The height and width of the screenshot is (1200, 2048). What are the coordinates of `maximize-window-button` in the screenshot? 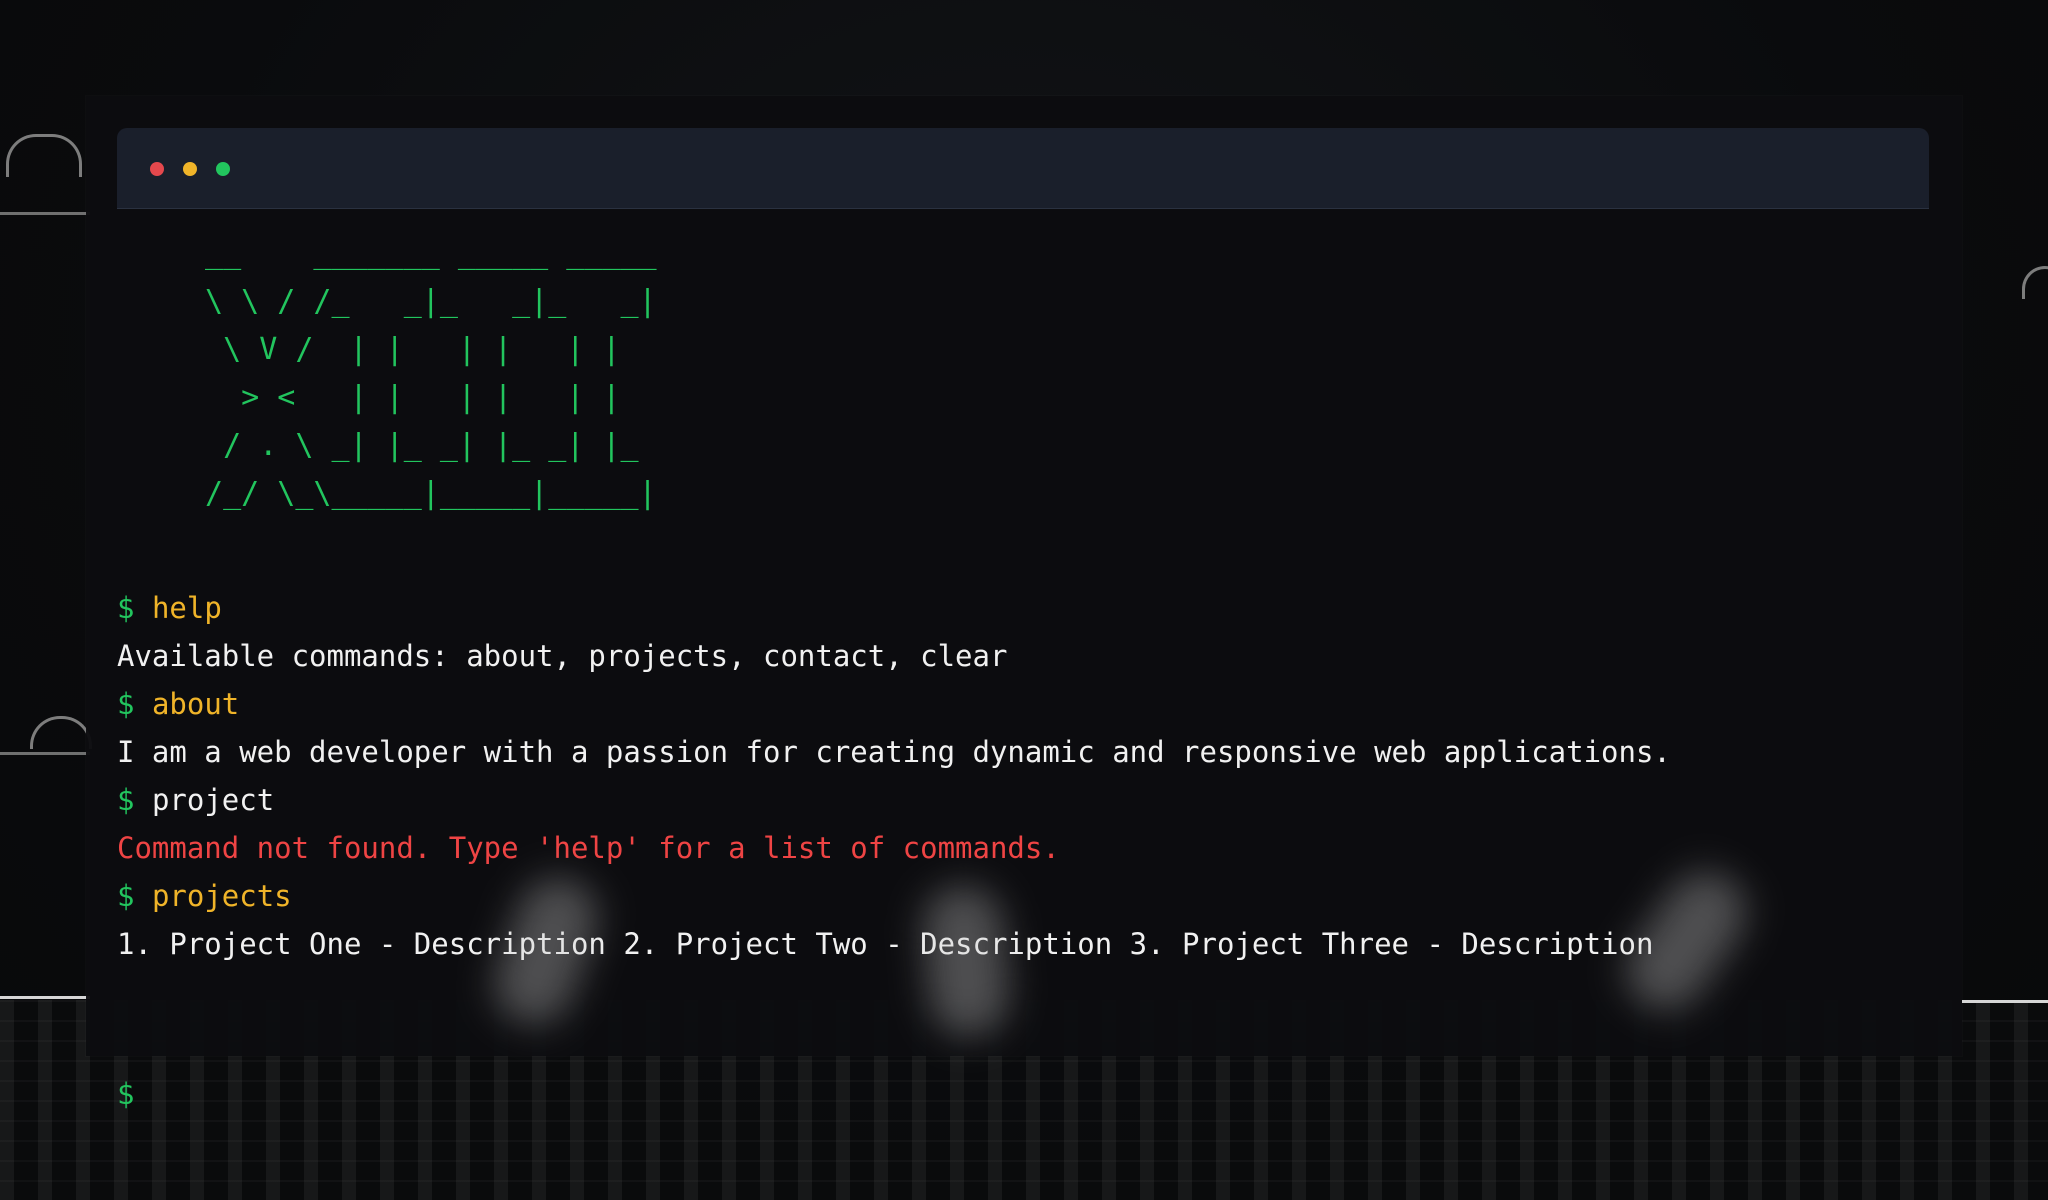 It's located at (223, 169).